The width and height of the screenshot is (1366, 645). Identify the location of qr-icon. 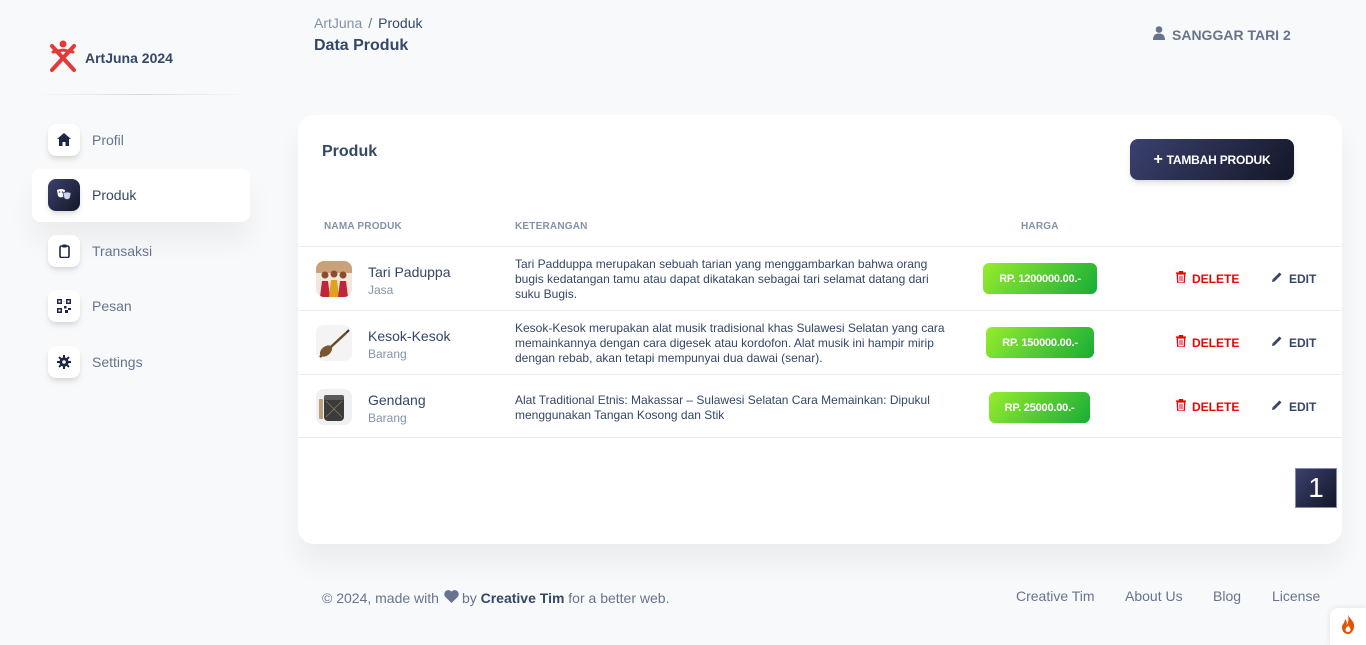
(64, 306).